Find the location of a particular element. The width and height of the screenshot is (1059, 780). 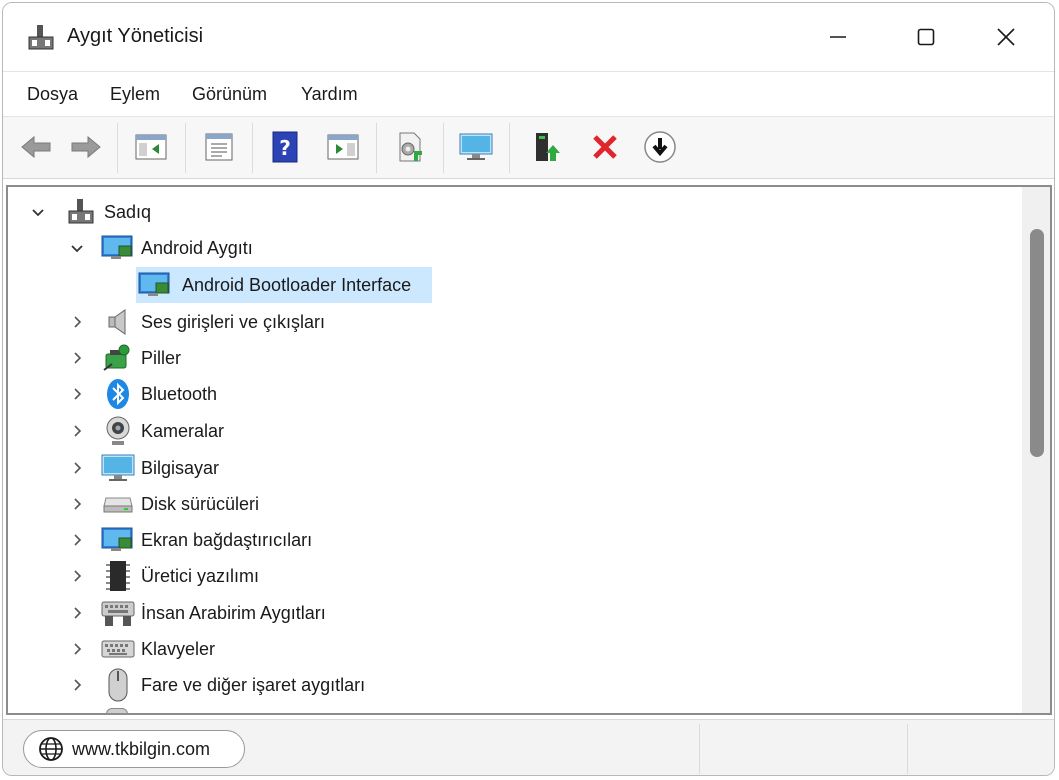

toolbar: ? is located at coordinates (528, 148).